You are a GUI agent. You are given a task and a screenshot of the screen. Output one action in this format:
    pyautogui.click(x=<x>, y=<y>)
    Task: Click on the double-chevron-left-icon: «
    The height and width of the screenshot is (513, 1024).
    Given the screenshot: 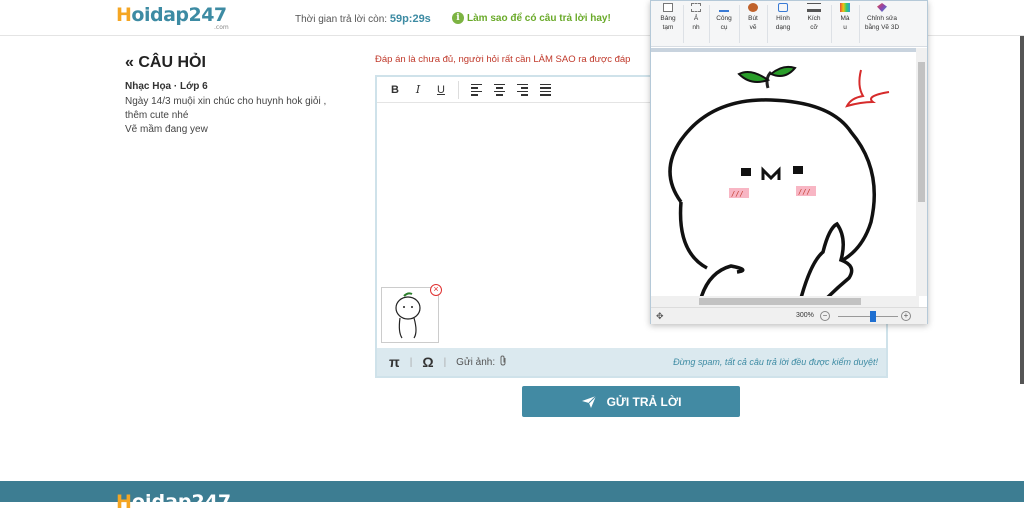 What is the action you would take?
    pyautogui.click(x=129, y=62)
    